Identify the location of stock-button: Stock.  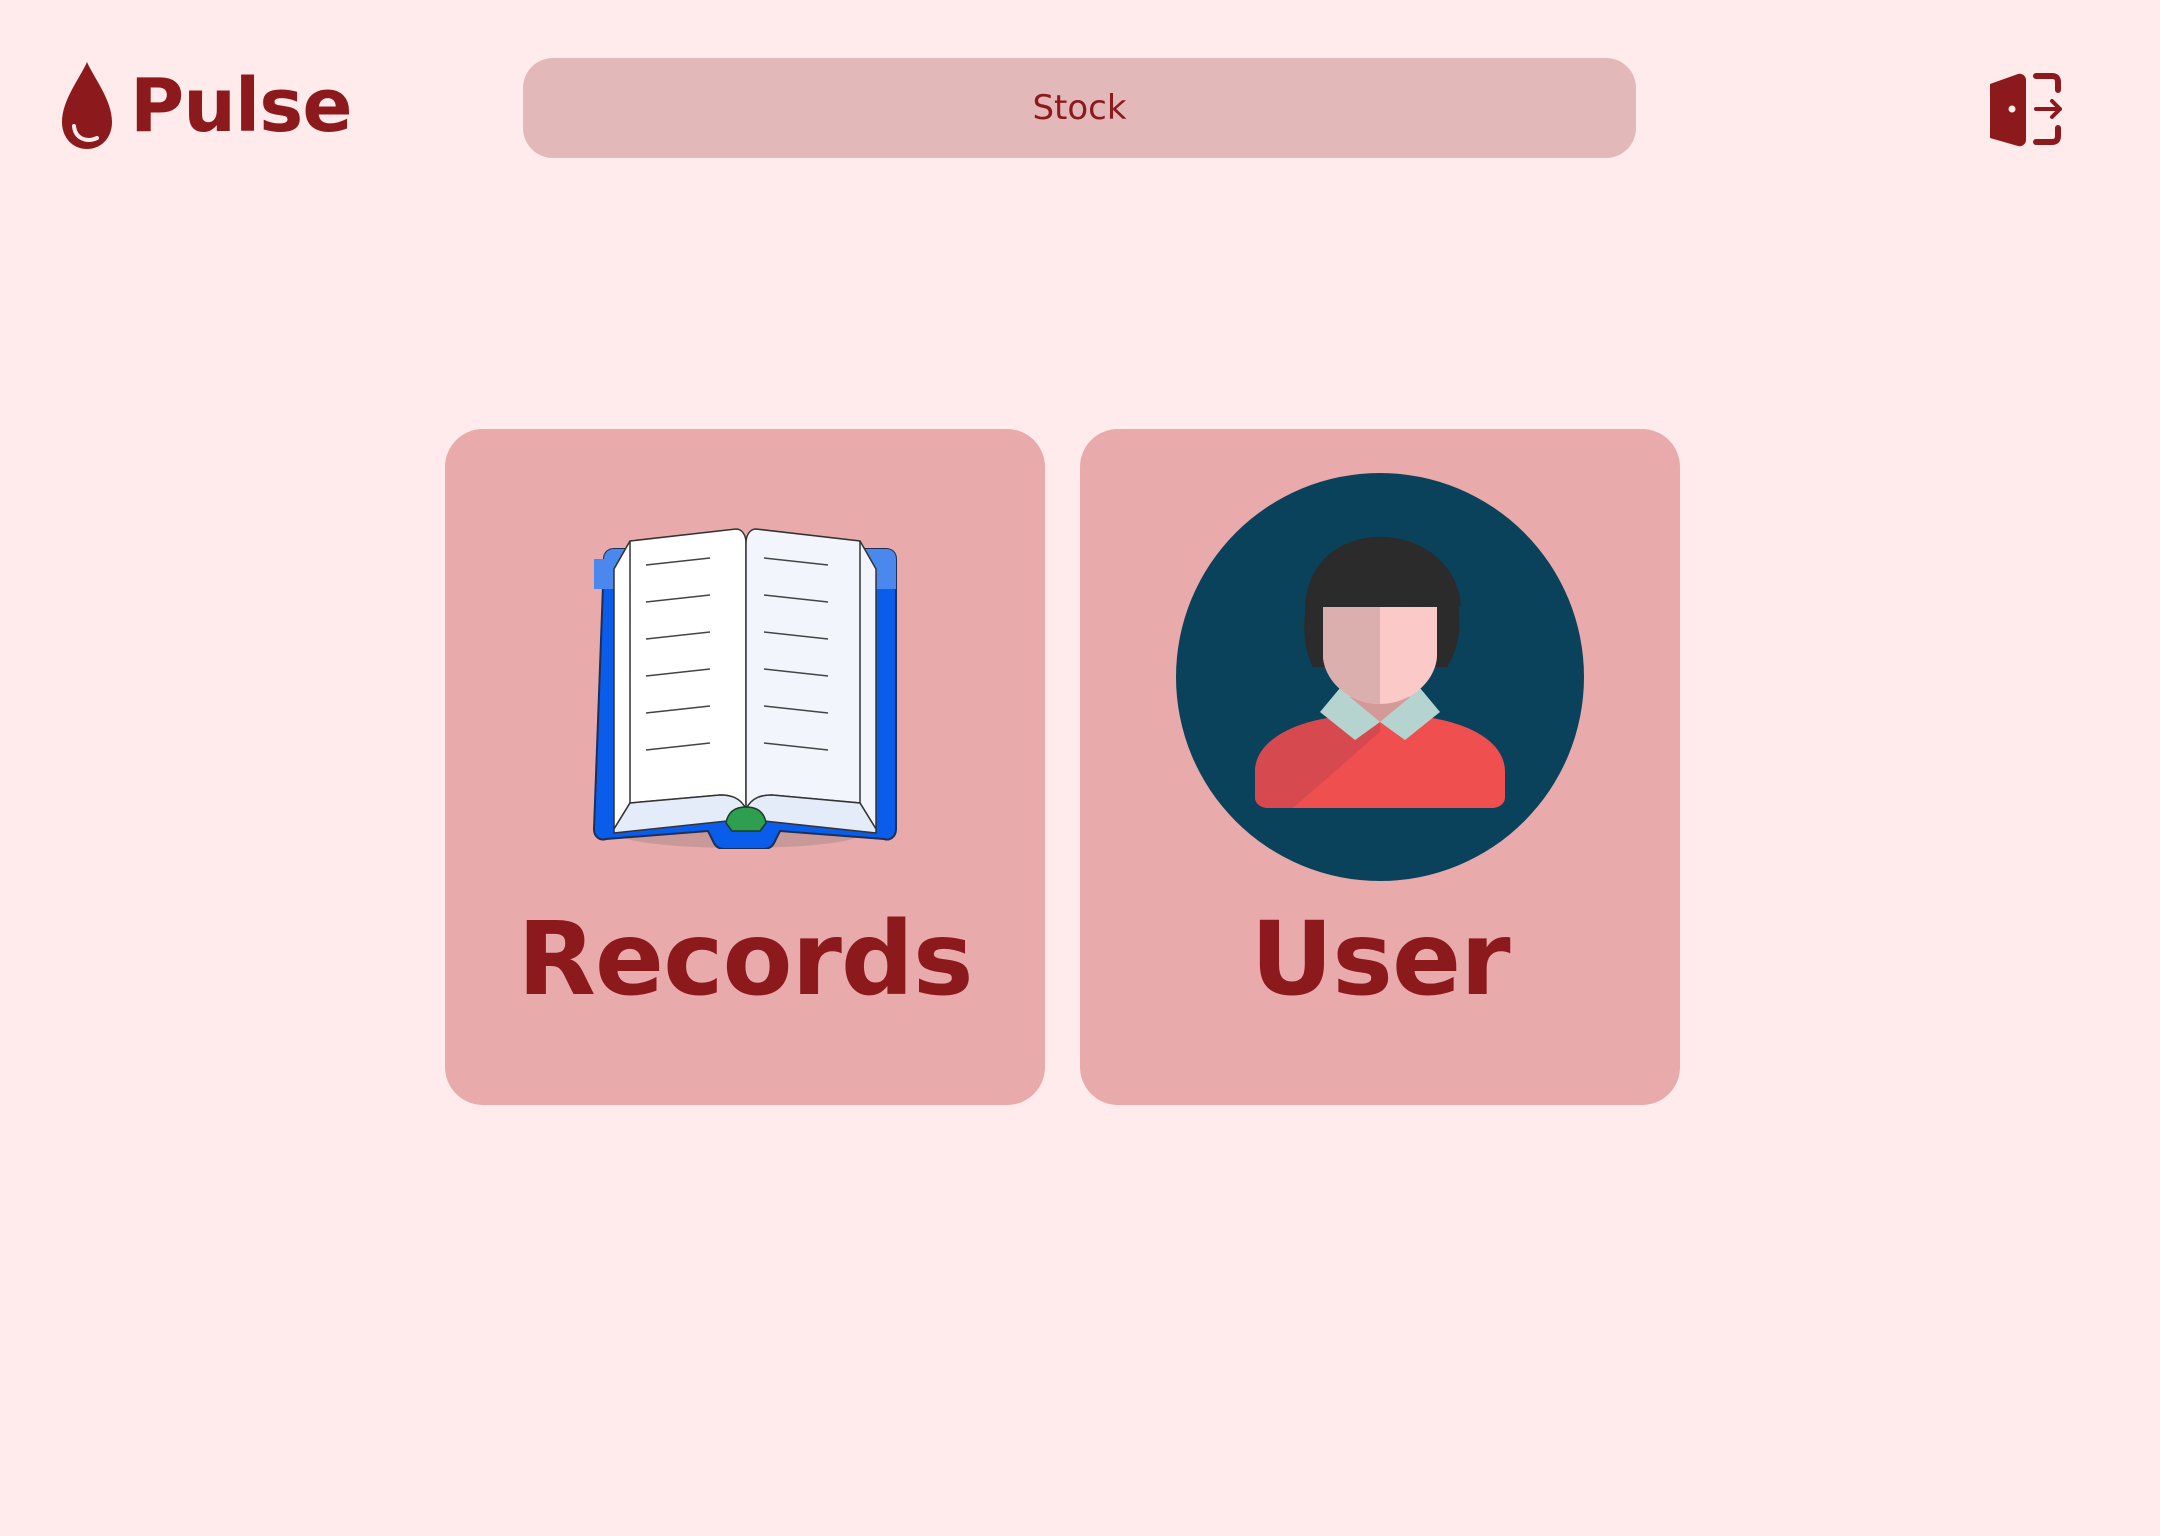
(1079, 108).